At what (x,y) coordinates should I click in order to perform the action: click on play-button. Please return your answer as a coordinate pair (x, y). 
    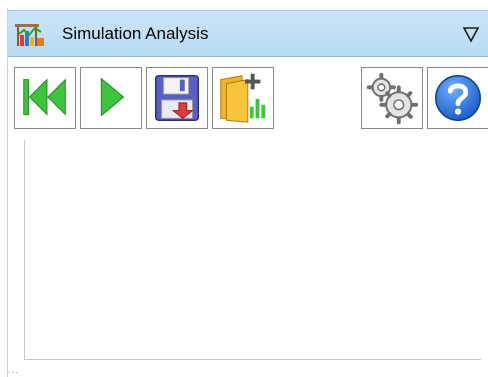
    Looking at the image, I should click on (111, 98).